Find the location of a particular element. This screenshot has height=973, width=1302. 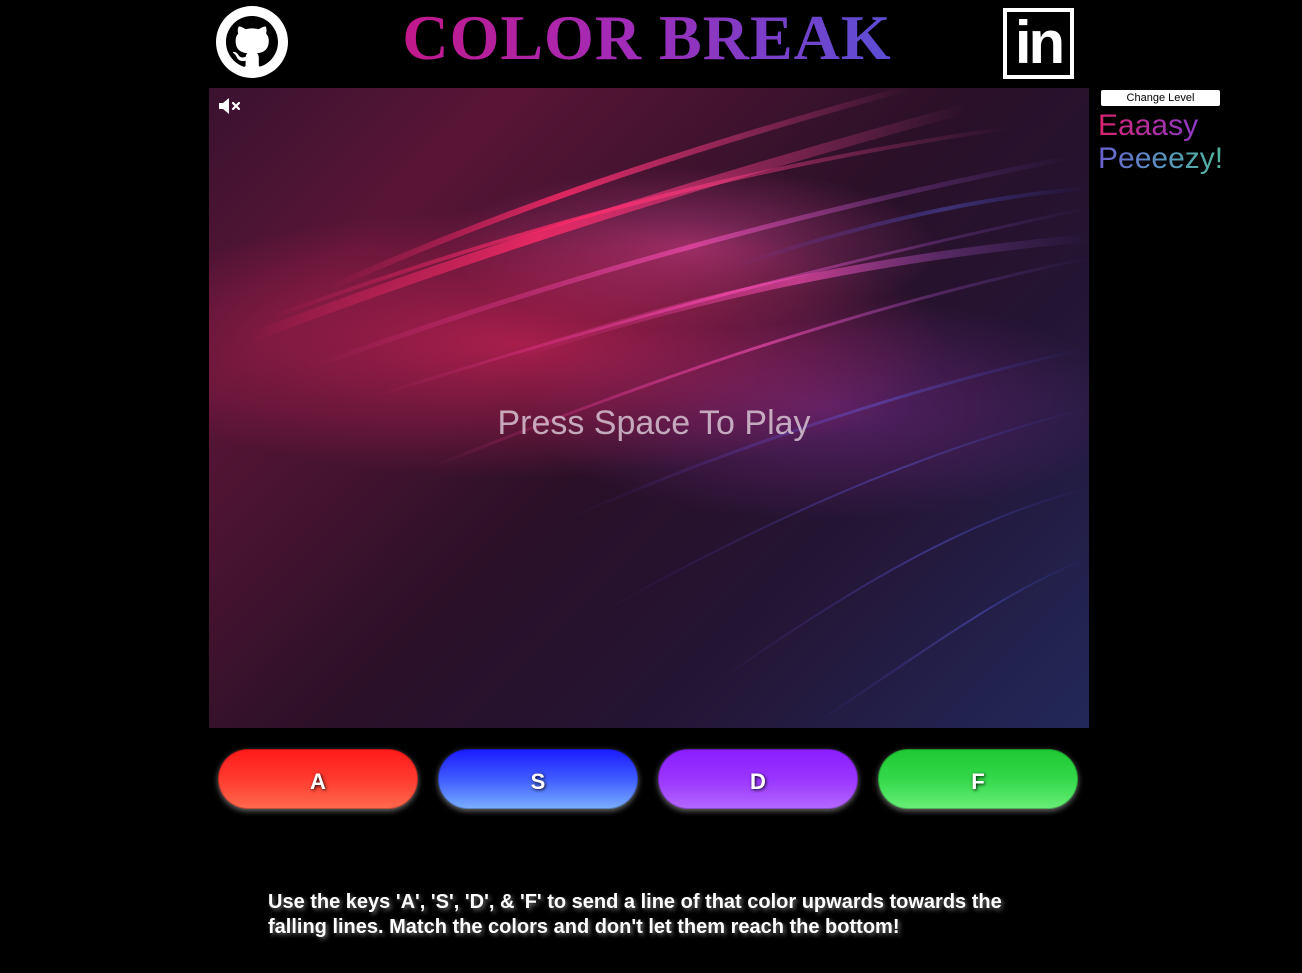

press-space-prompt: Press Space To Play is located at coordinates (654, 423).